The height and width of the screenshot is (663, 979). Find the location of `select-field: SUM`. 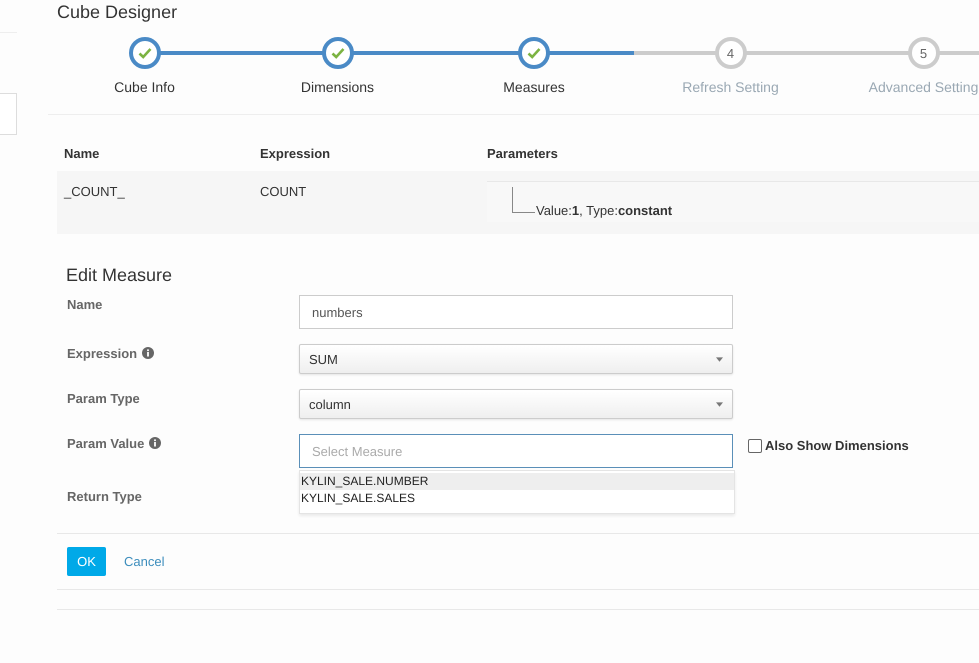

select-field: SUM is located at coordinates (516, 359).